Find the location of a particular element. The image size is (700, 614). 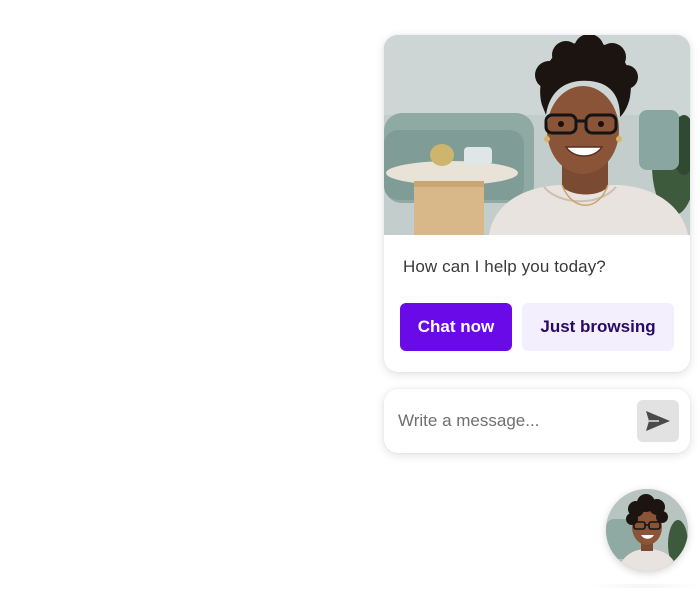

launcher-shadow is located at coordinates (645, 586).